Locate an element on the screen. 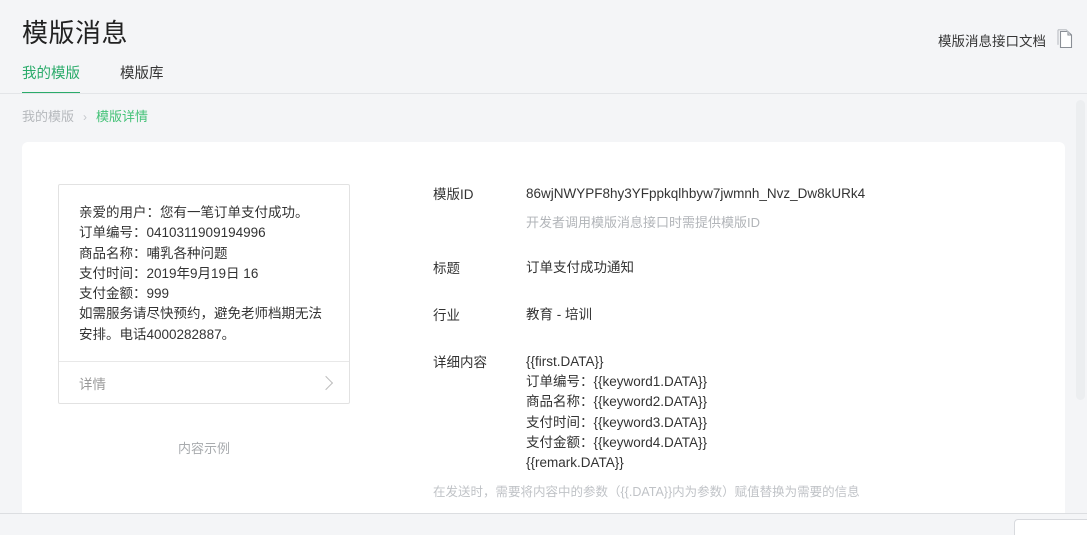 Image resolution: width=1087 pixels, height=535 pixels. page-scrollbar-track is located at coordinates (1080, 267).